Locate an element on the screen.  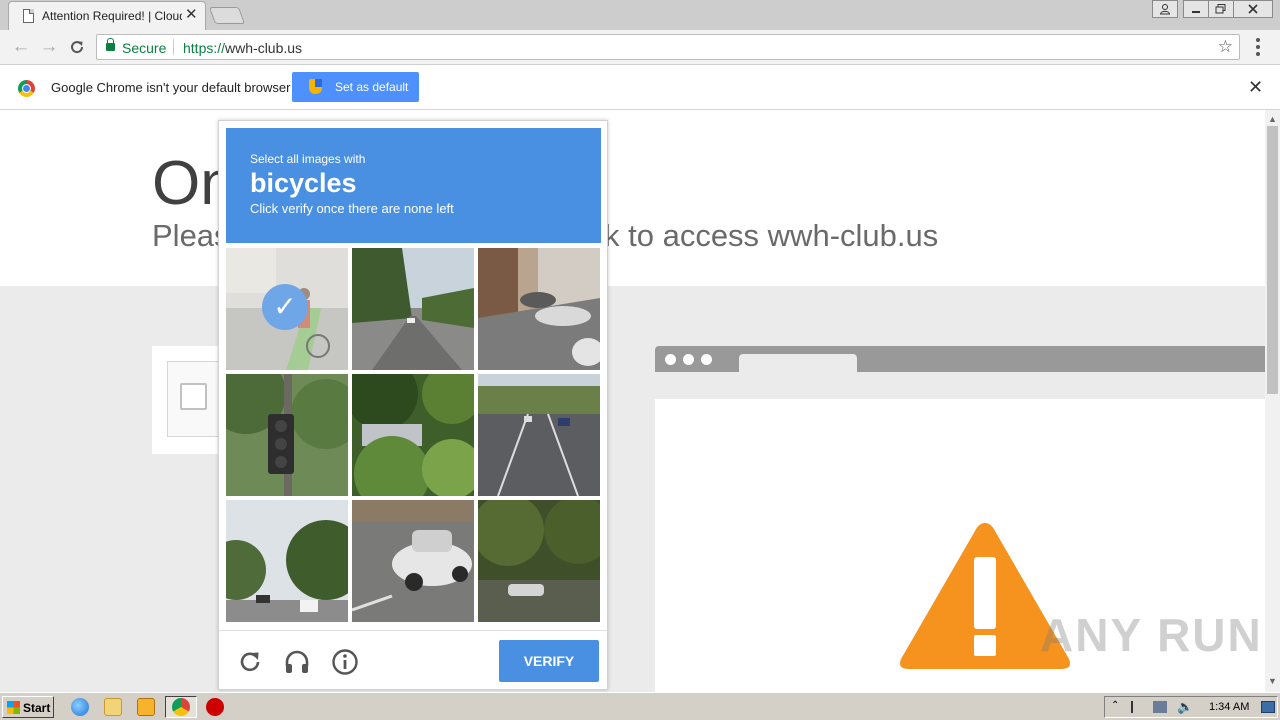
info-icon is located at coordinates (345, 662).